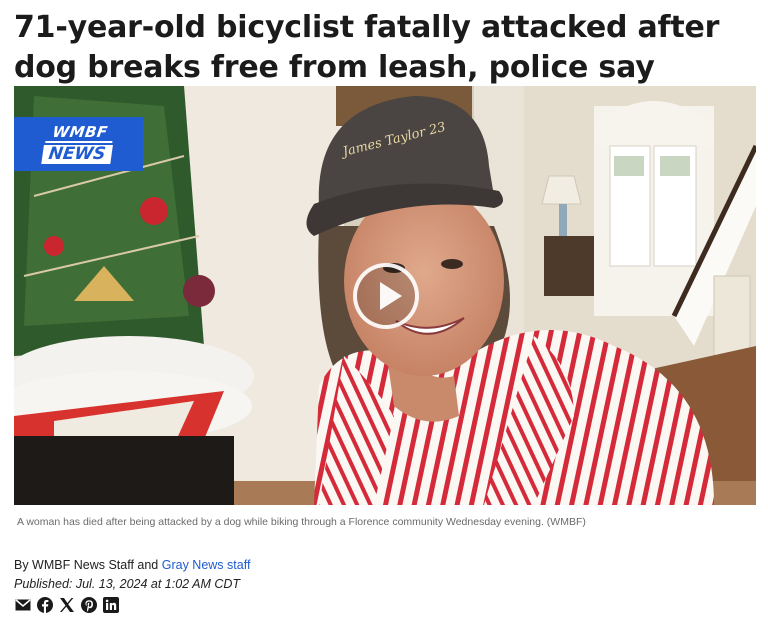 This screenshot has height=625, width=768. I want to click on published-date: Published: Jul. 13, 2024 at 1:02 AM CDT, so click(127, 584).